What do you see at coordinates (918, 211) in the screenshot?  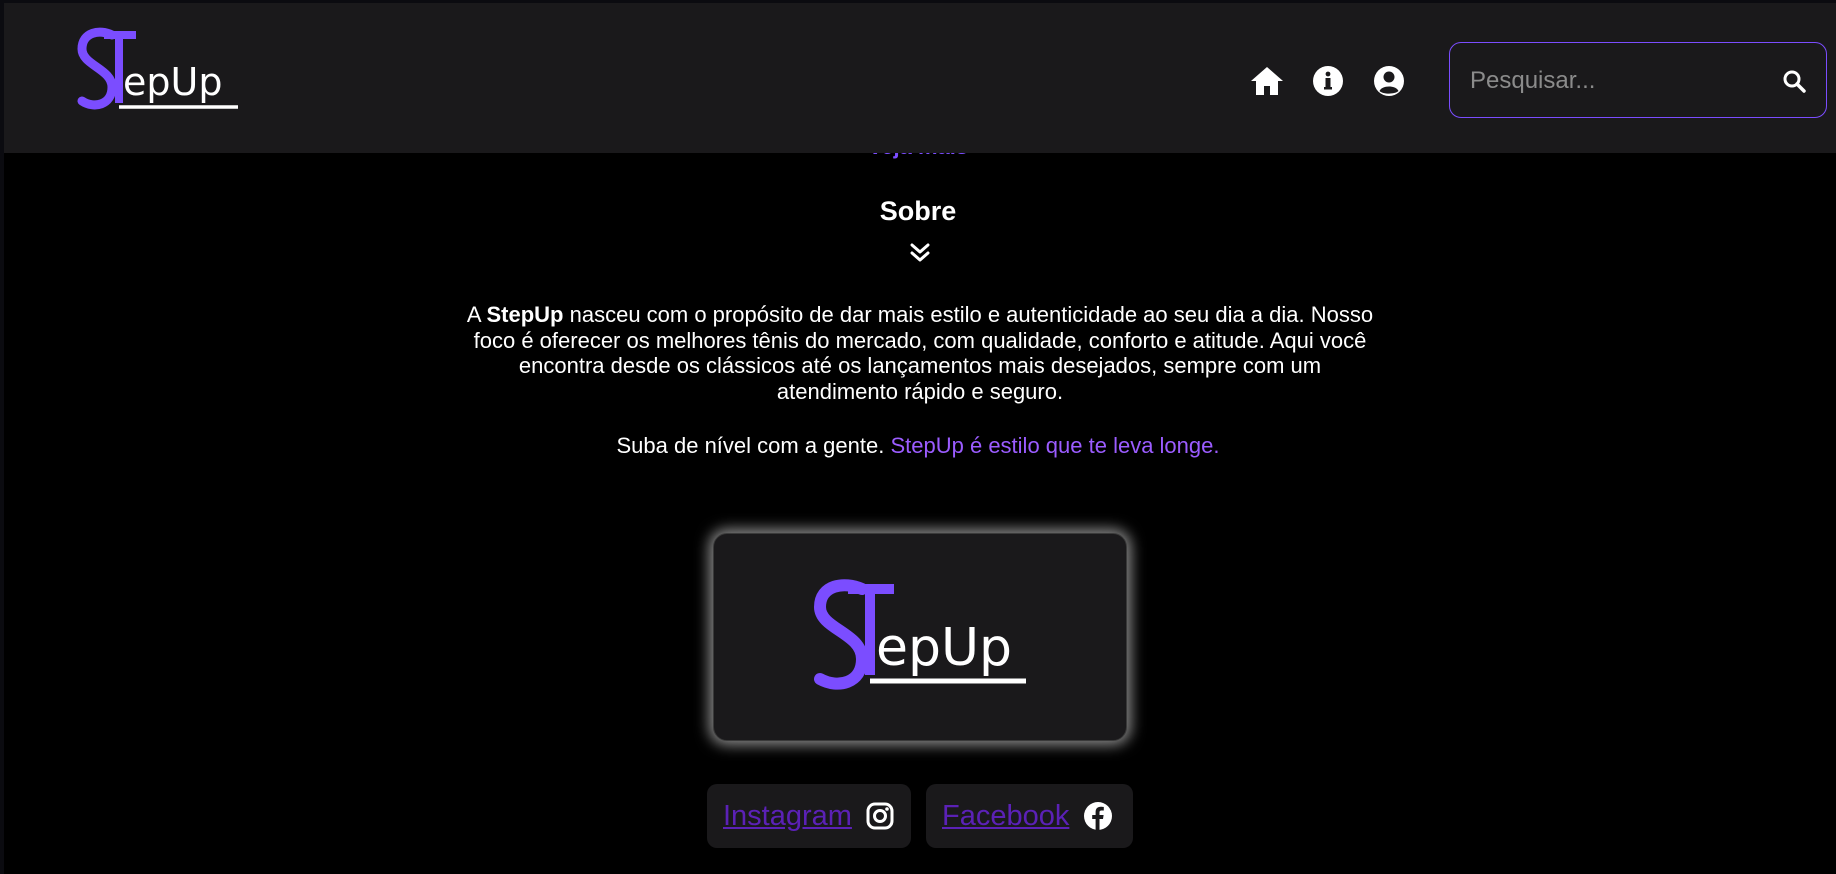 I see `sobre-title: Sobre` at bounding box center [918, 211].